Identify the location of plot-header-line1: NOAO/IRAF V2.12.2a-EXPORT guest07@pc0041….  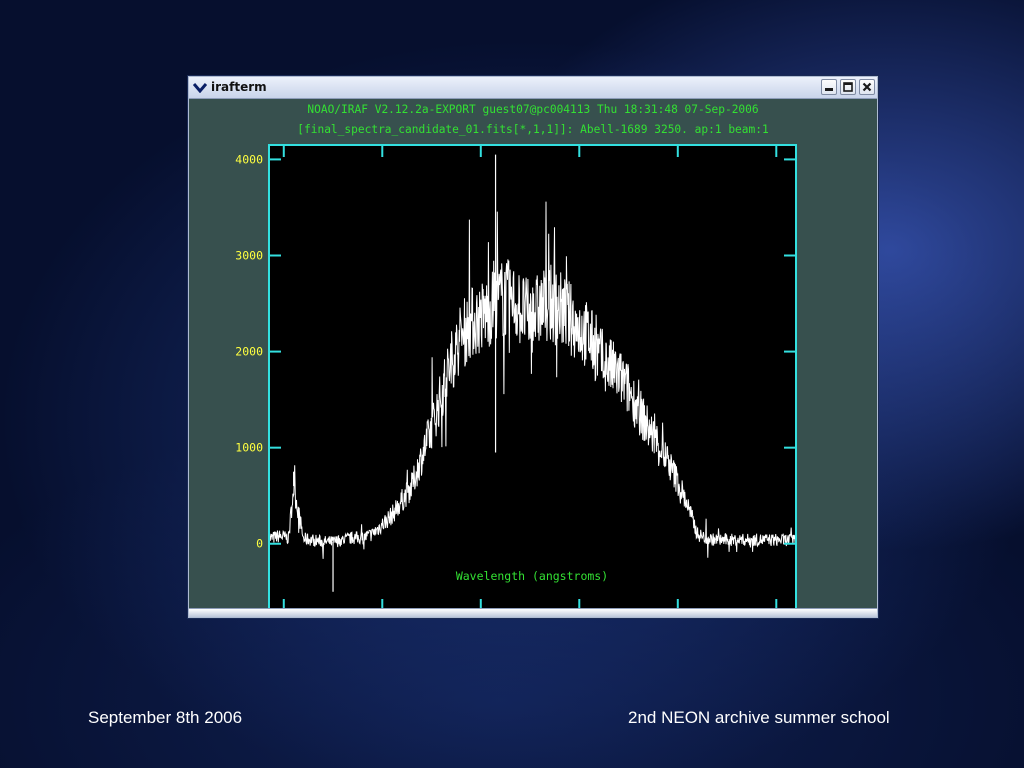
(533, 109).